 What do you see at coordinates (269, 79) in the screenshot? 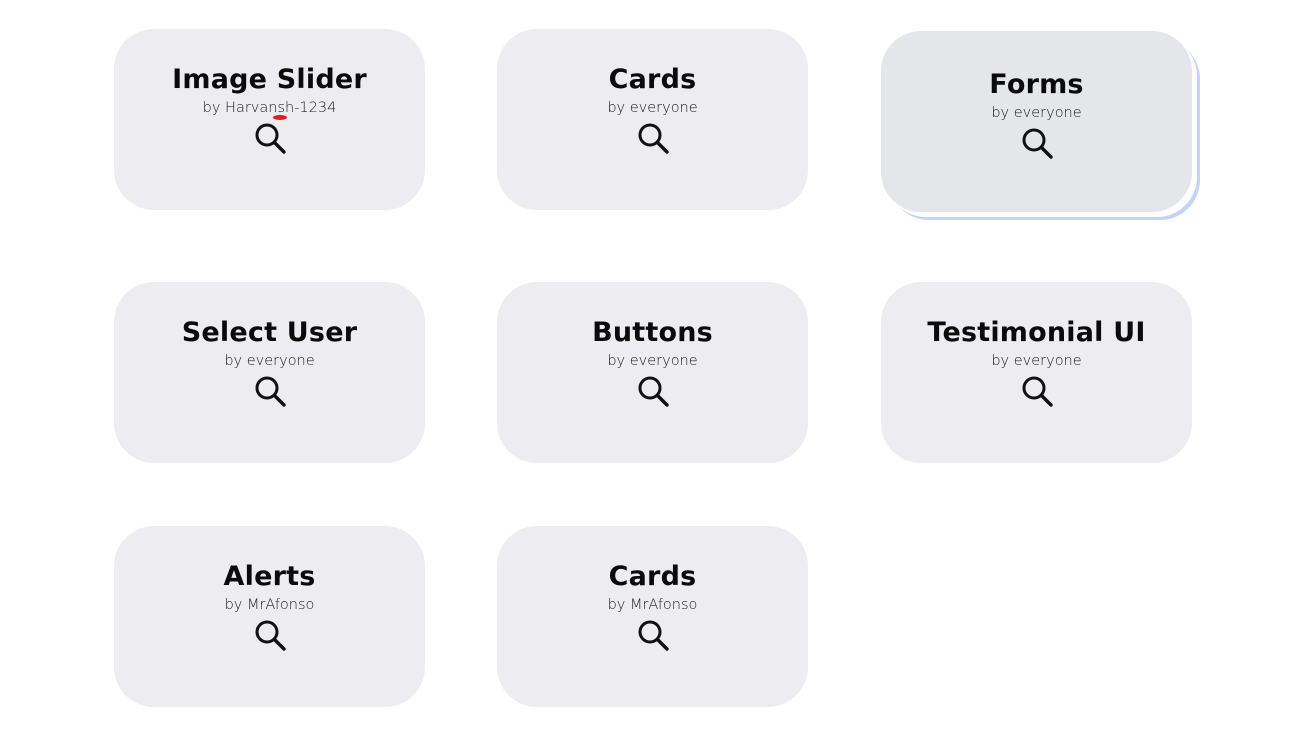
I see `card-title: Image Slider` at bounding box center [269, 79].